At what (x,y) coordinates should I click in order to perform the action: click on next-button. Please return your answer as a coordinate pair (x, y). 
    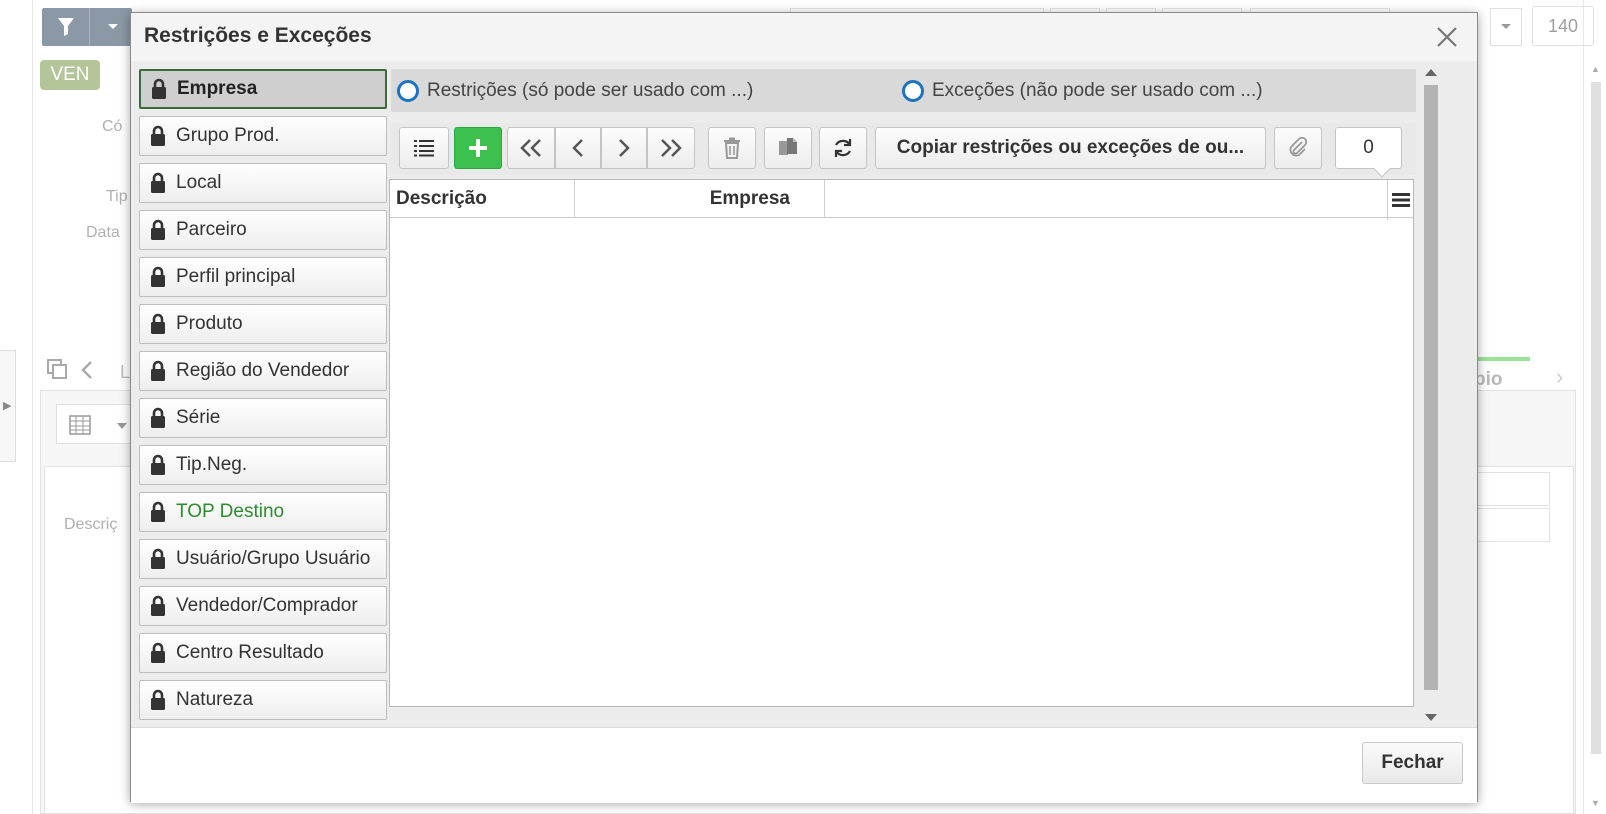
    Looking at the image, I should click on (624, 148).